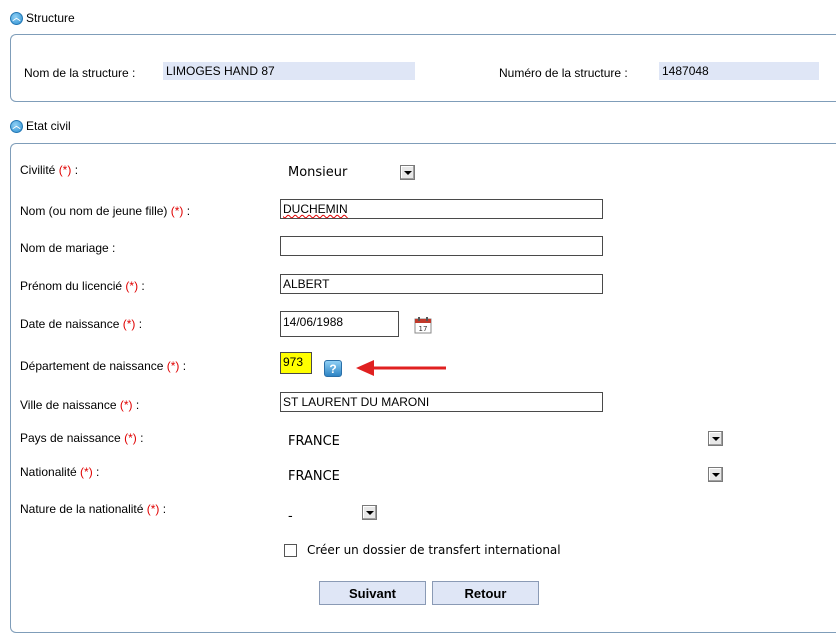 Image resolution: width=836 pixels, height=633 pixels. What do you see at coordinates (296, 363) in the screenshot?
I see `departement-input: 973` at bounding box center [296, 363].